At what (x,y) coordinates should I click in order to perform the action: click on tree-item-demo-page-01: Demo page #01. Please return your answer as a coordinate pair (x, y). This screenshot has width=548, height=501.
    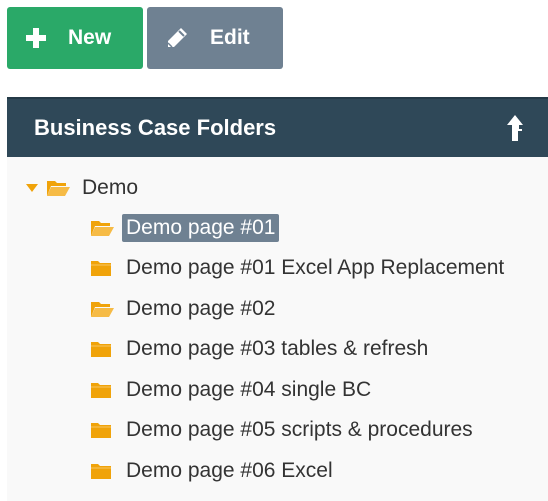
    Looking at the image, I should click on (185, 228).